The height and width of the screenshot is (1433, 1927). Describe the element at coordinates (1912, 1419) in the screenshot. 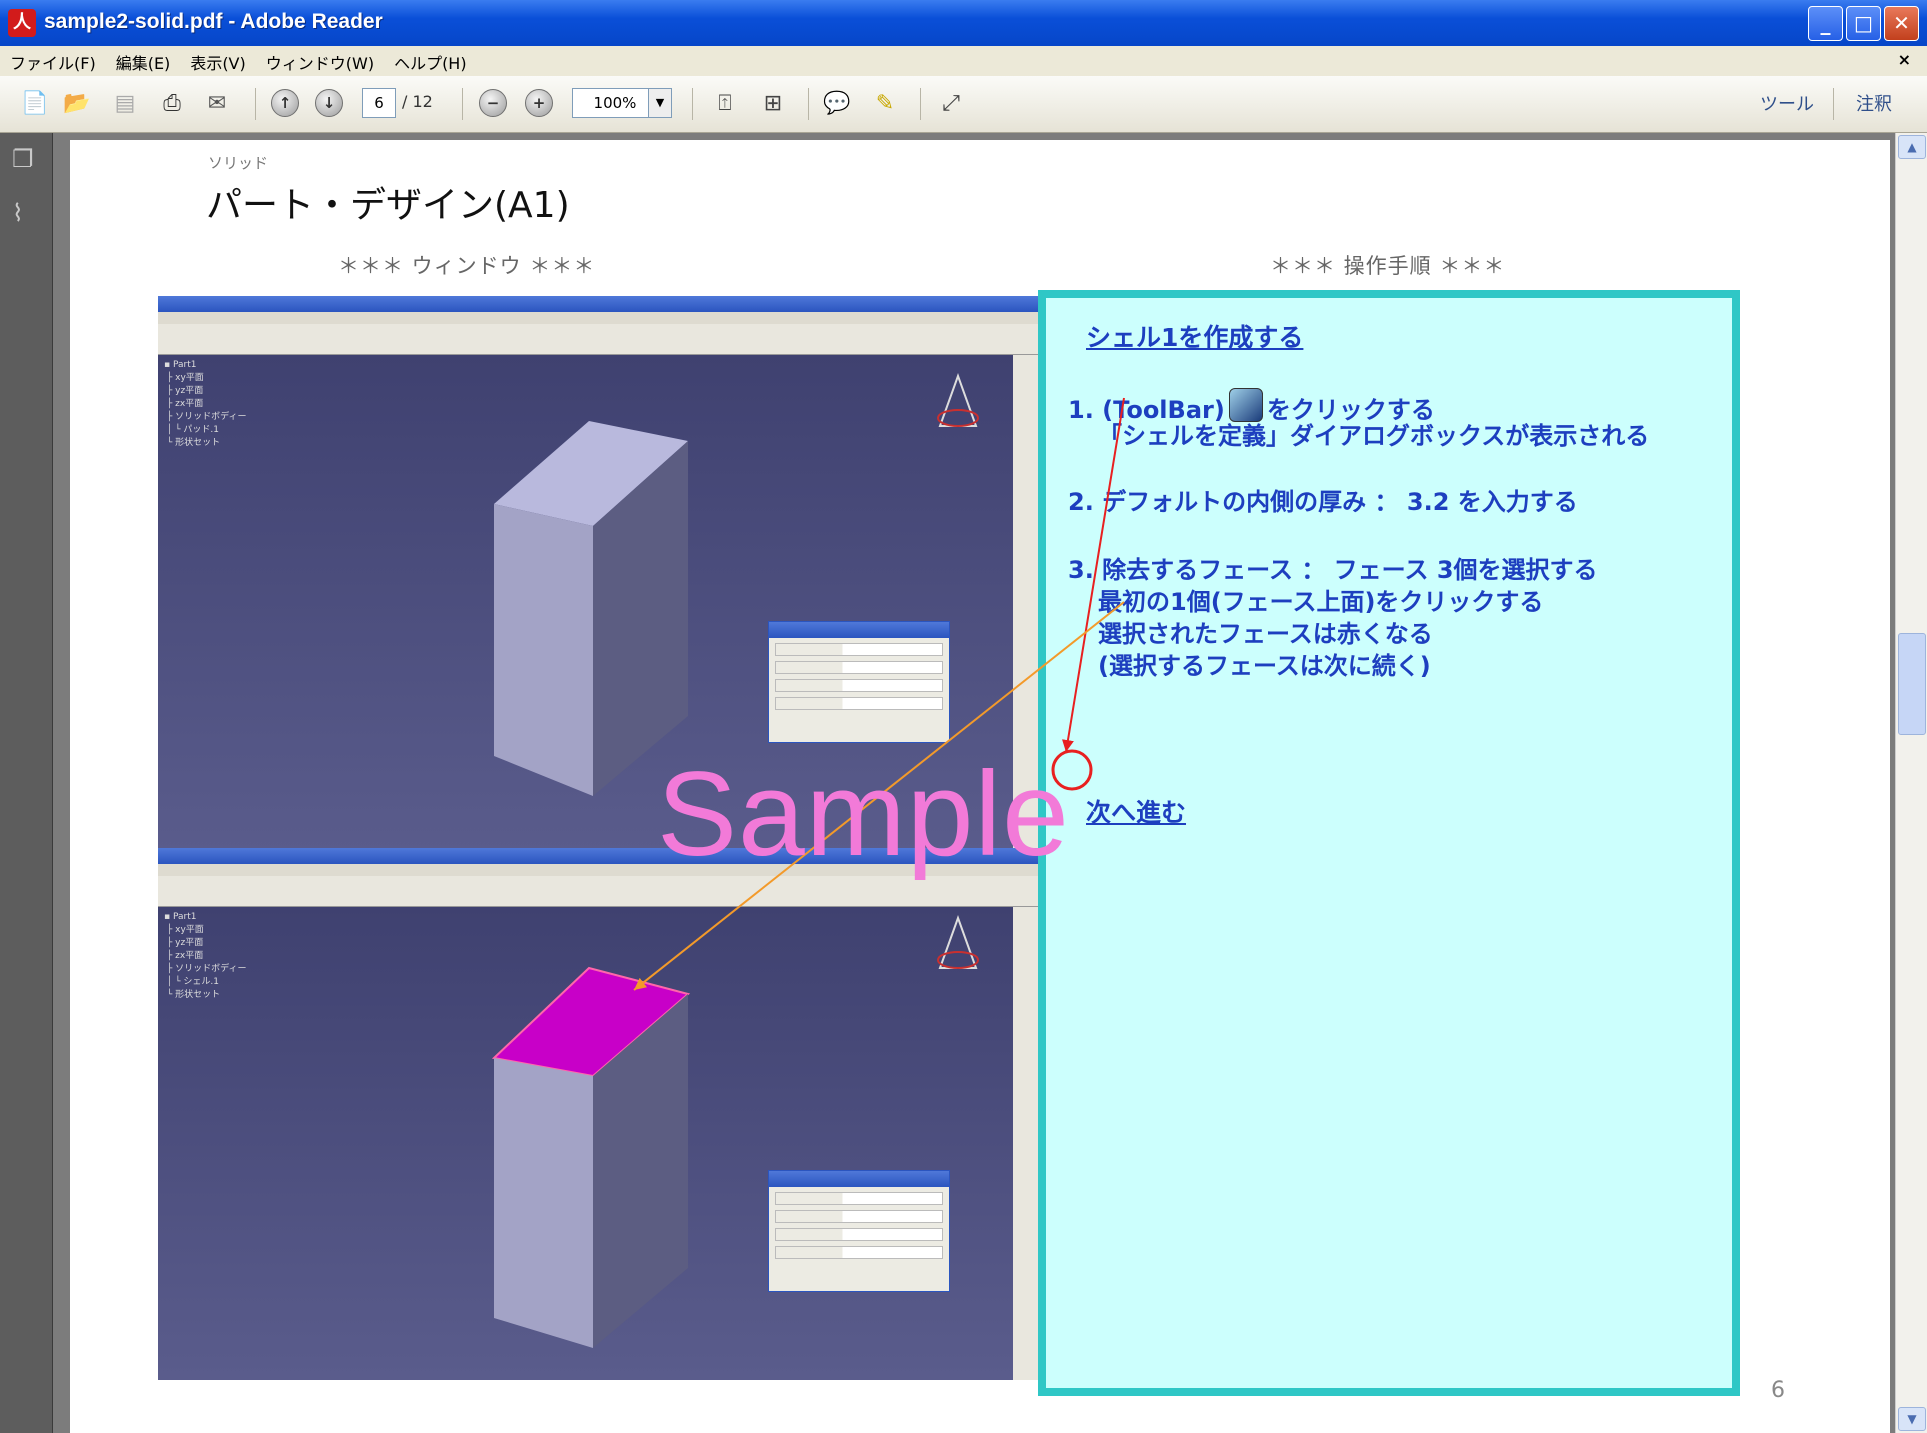

I see `scroll-down-icon: ▼` at that location.